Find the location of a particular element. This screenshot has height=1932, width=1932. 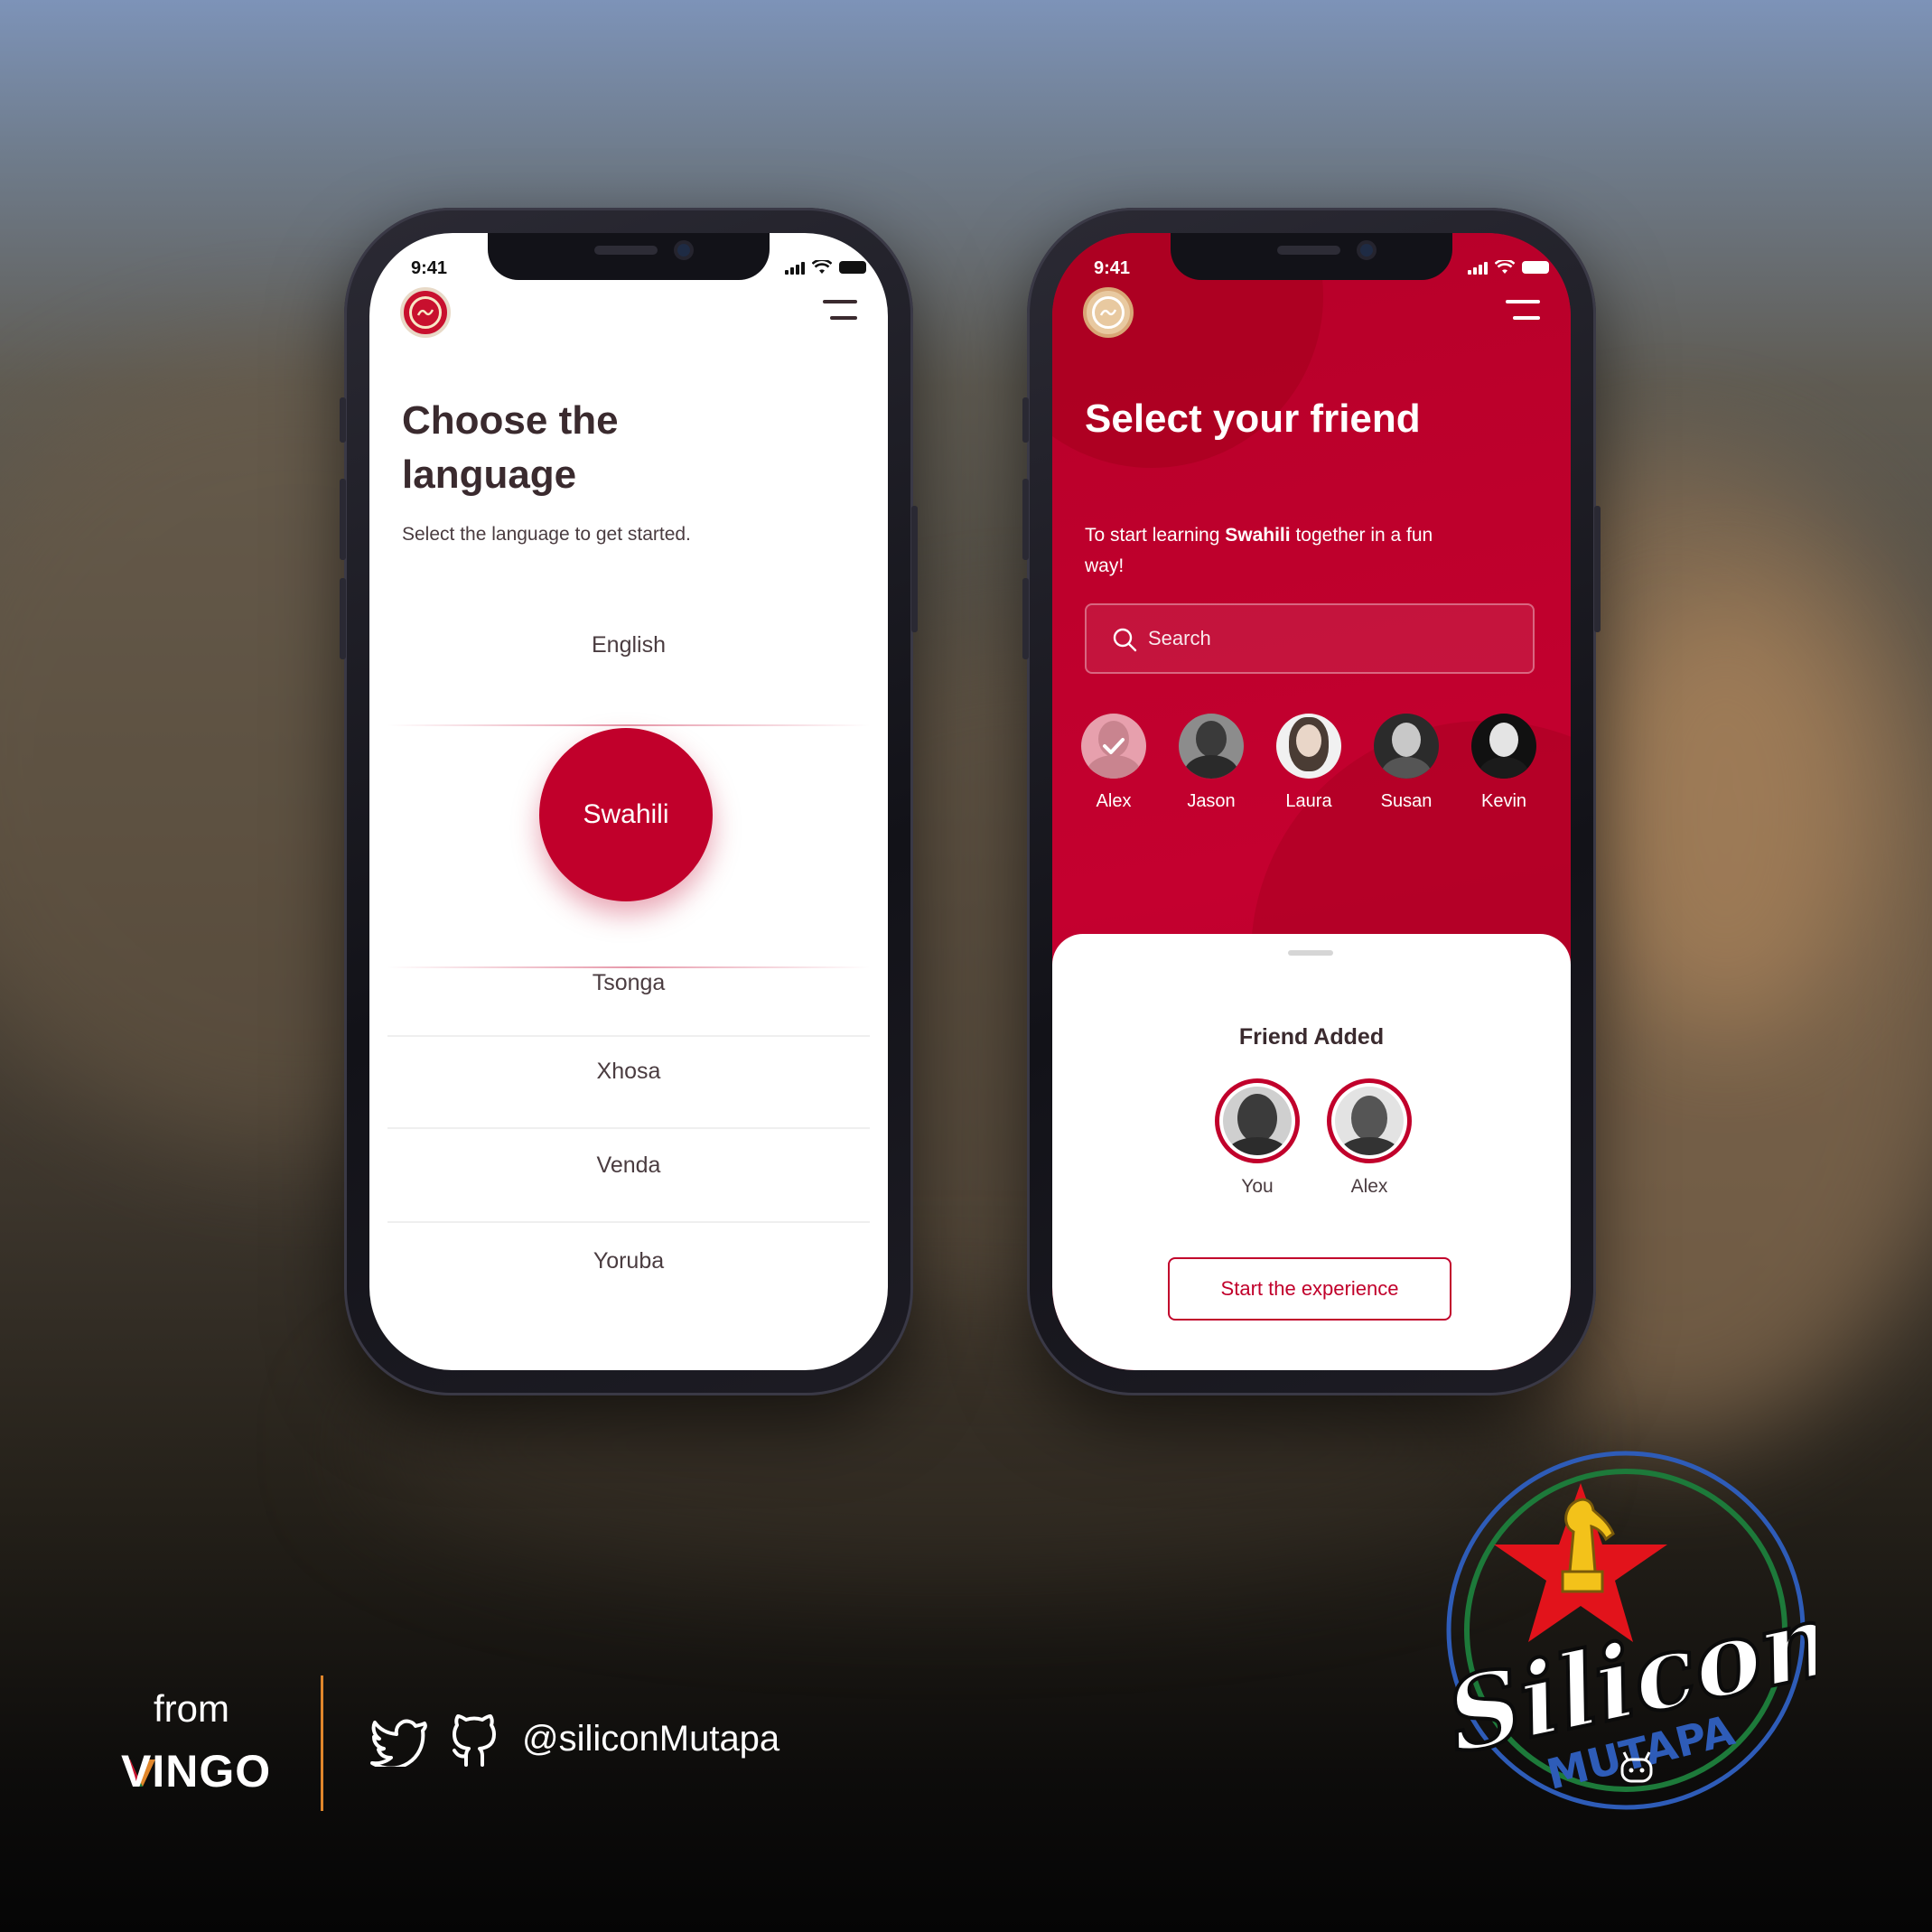

from-label: from is located at coordinates (192, 1708).